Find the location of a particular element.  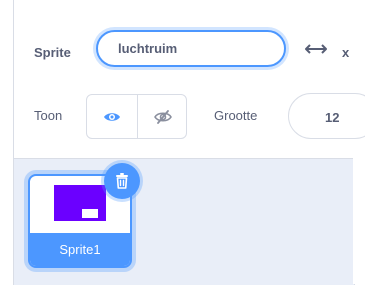

sprite-label: Sprite is located at coordinates (52, 52).